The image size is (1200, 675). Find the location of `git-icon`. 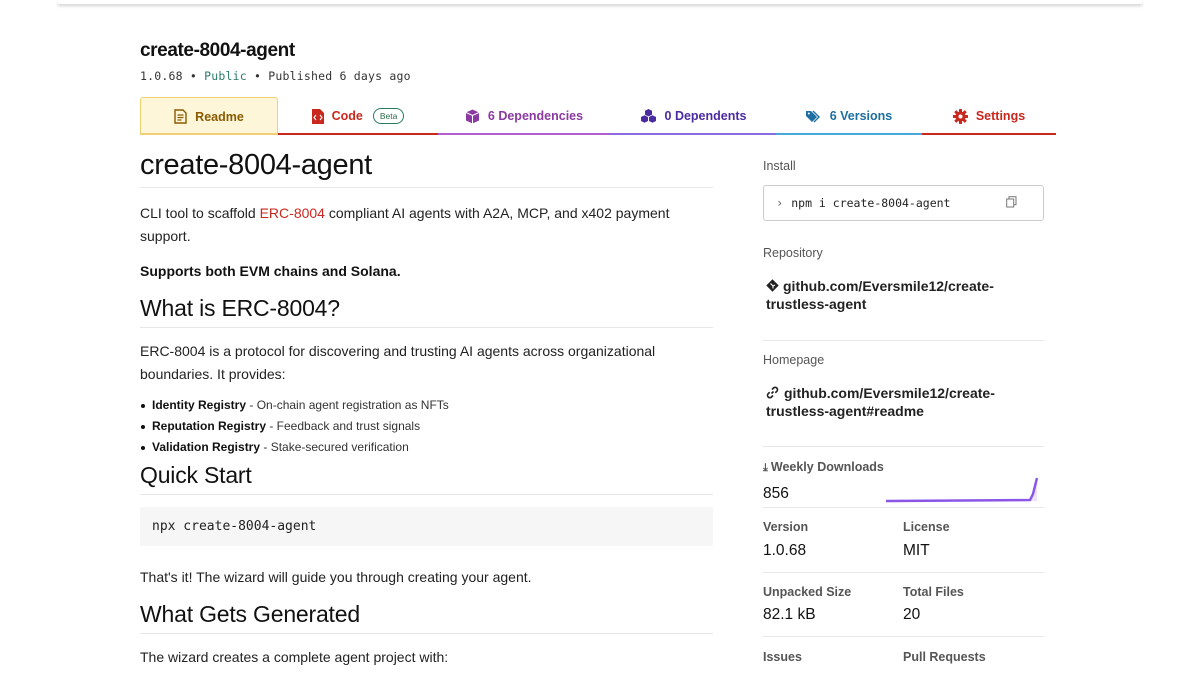

git-icon is located at coordinates (772, 285).